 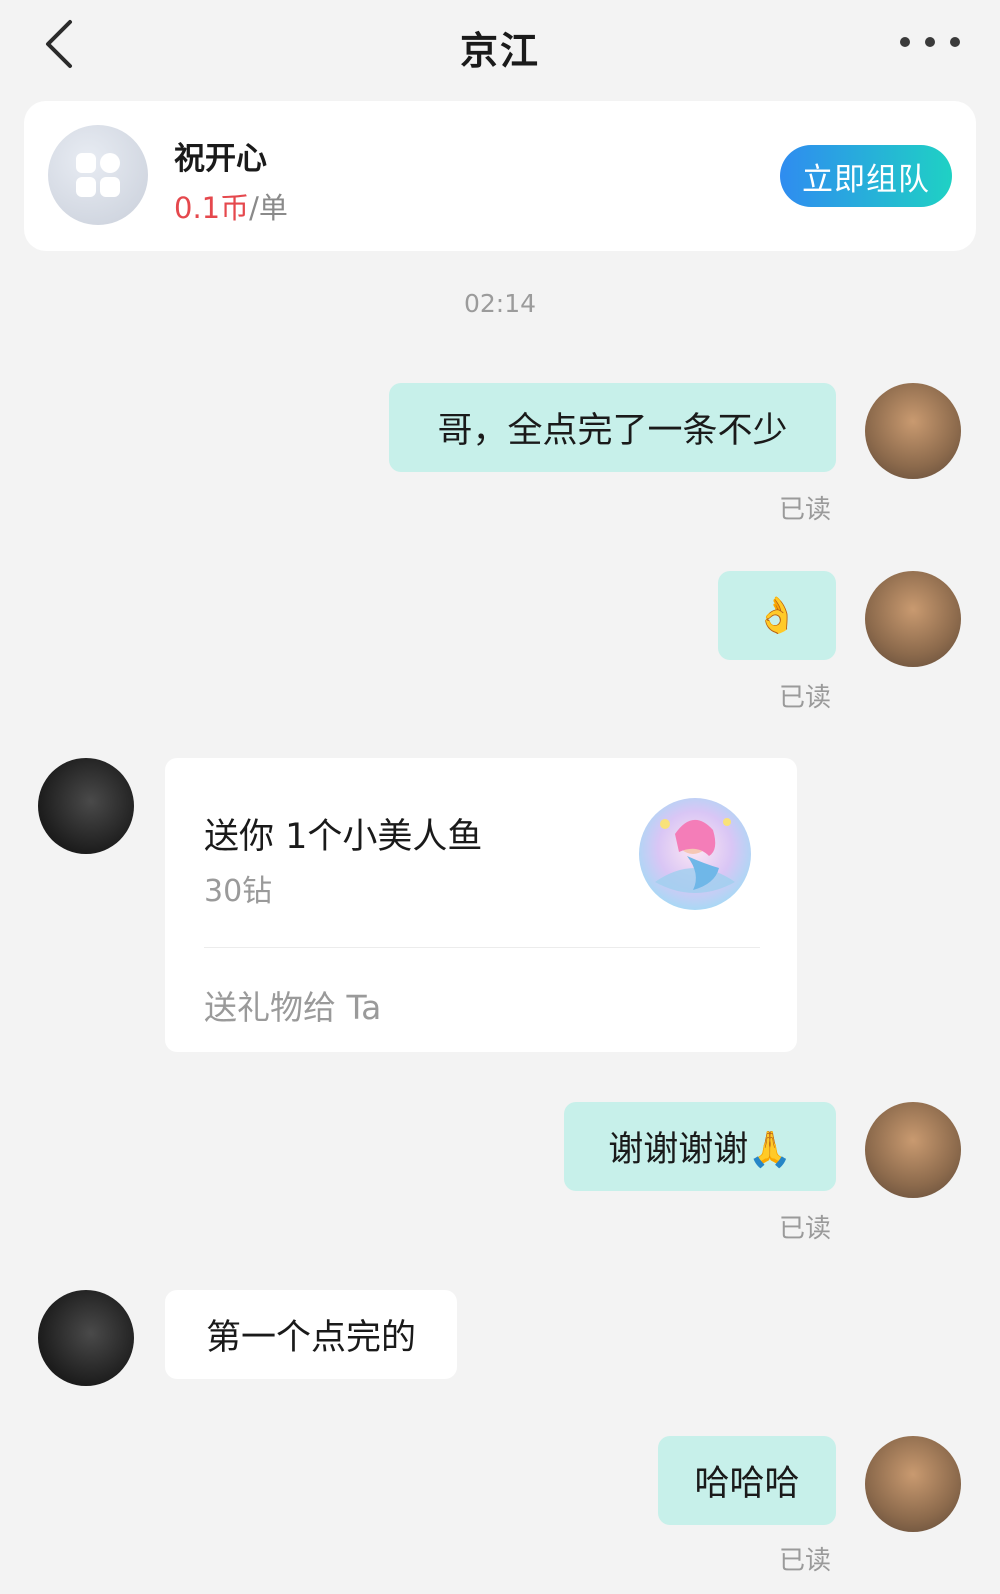 I want to click on more-button, so click(x=930, y=42).